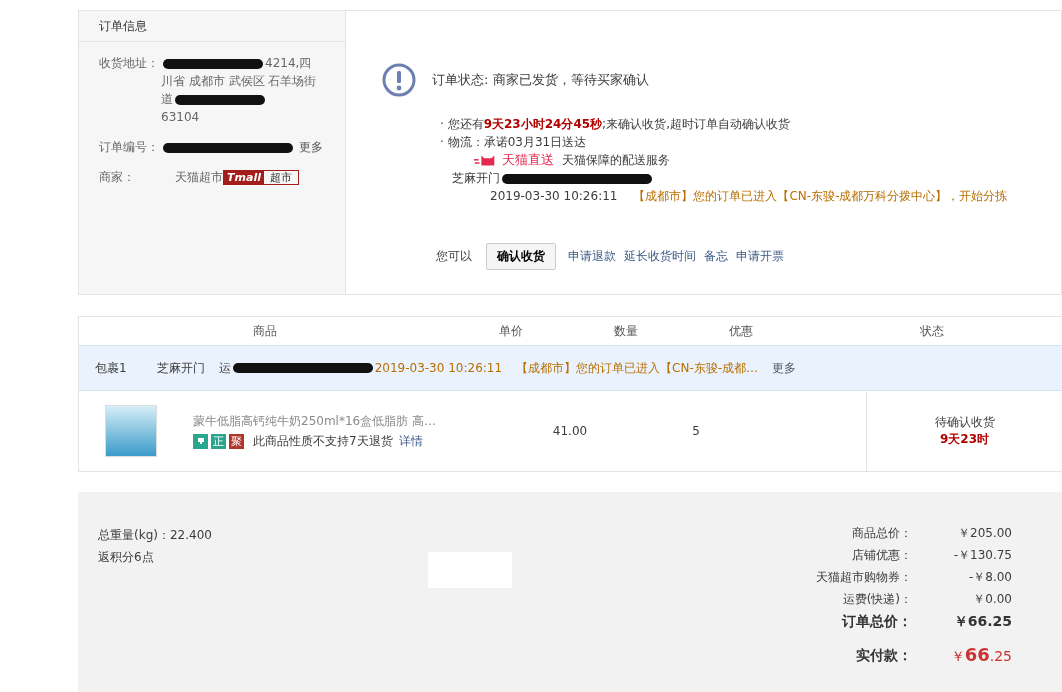 Image resolution: width=1062 pixels, height=692 pixels. Describe the element at coordinates (964, 439) in the screenshot. I see `countdown-text: 9天23时` at that location.